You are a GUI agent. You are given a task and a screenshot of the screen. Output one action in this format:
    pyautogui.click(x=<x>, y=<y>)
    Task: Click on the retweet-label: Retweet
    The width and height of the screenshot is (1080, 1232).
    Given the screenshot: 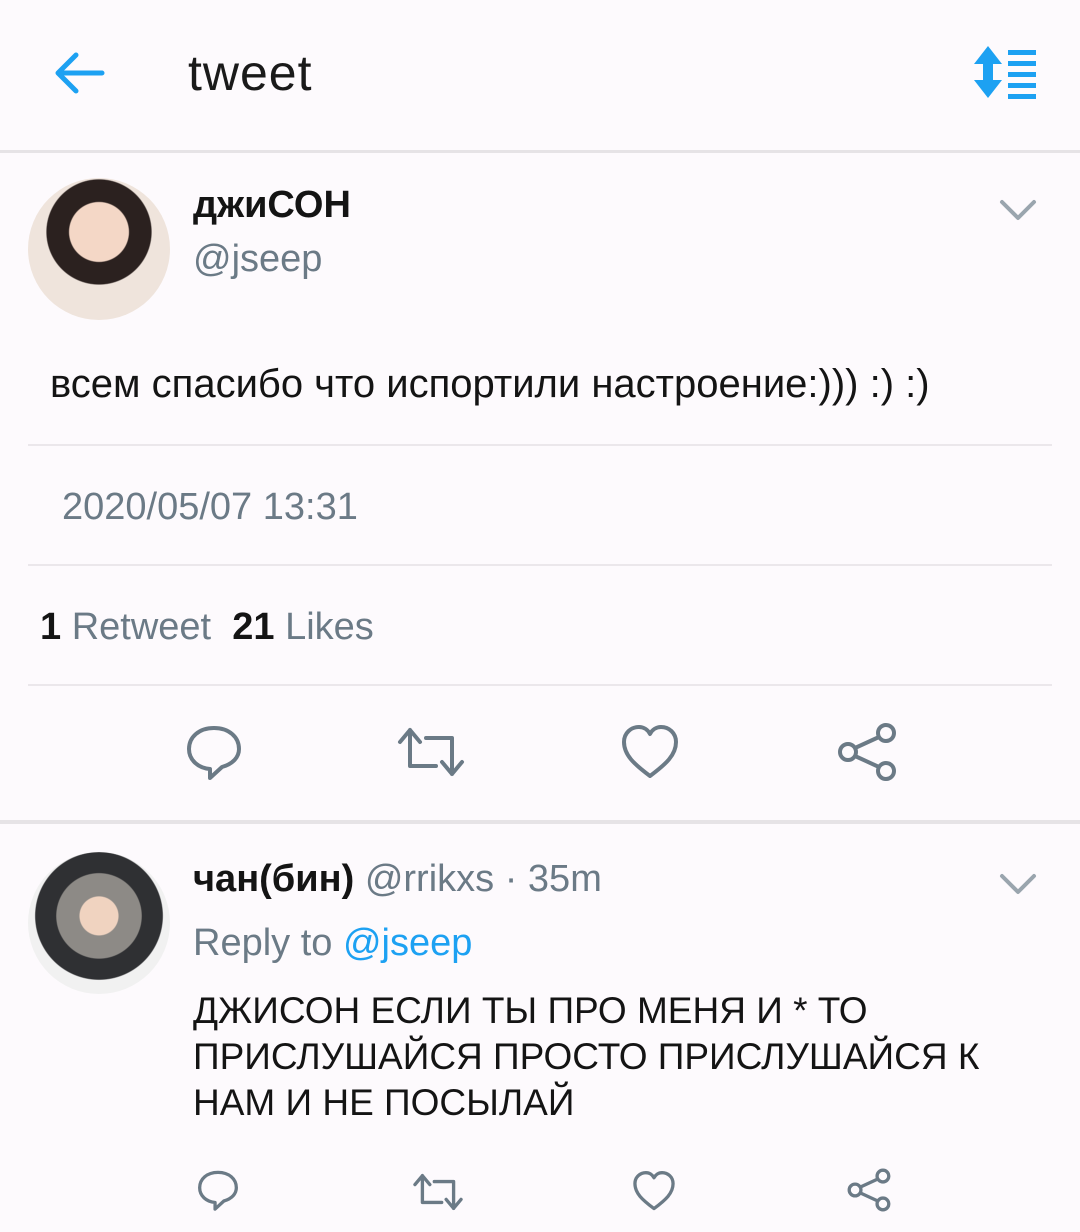 What is the action you would take?
    pyautogui.click(x=141, y=627)
    